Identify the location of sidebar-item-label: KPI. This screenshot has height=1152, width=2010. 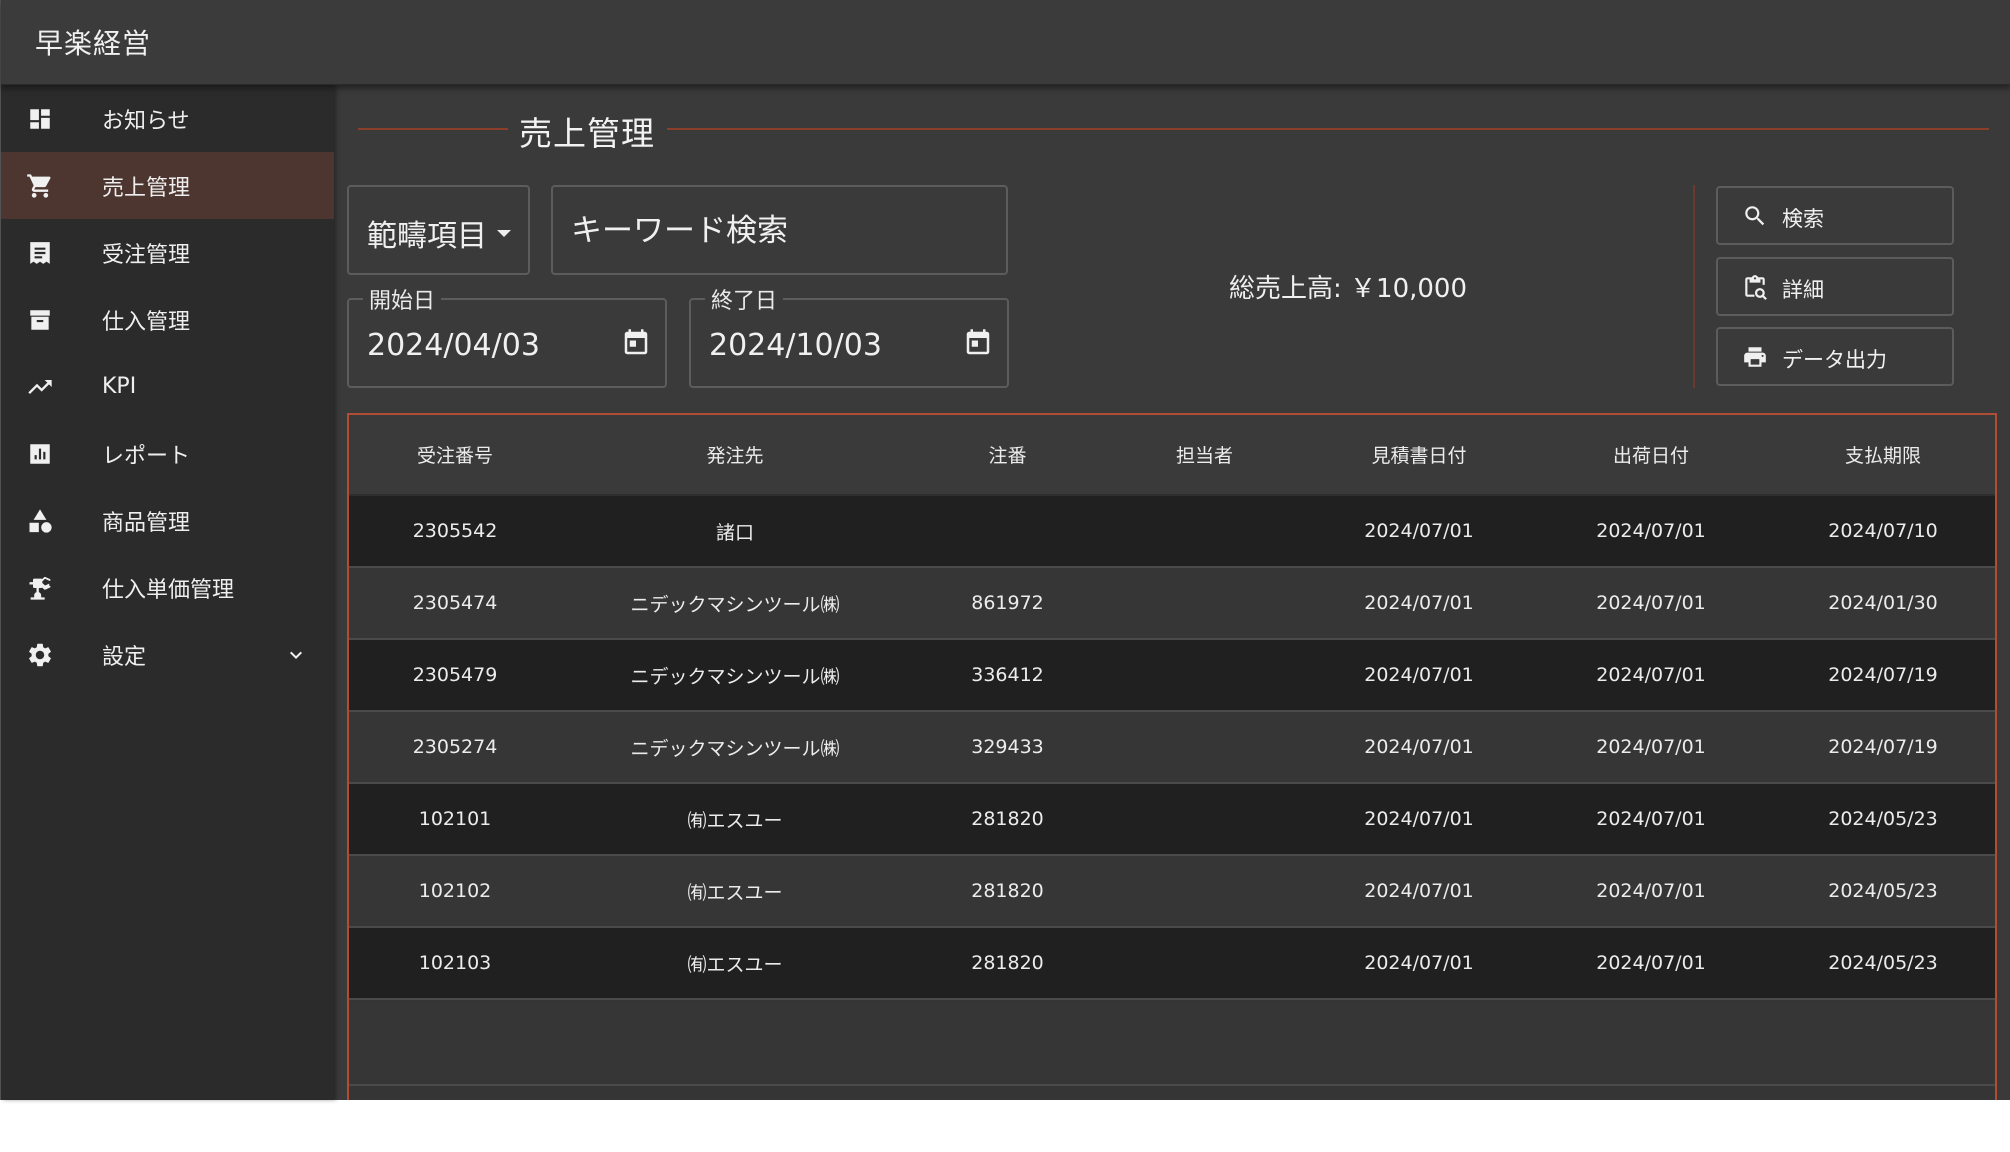
(119, 386).